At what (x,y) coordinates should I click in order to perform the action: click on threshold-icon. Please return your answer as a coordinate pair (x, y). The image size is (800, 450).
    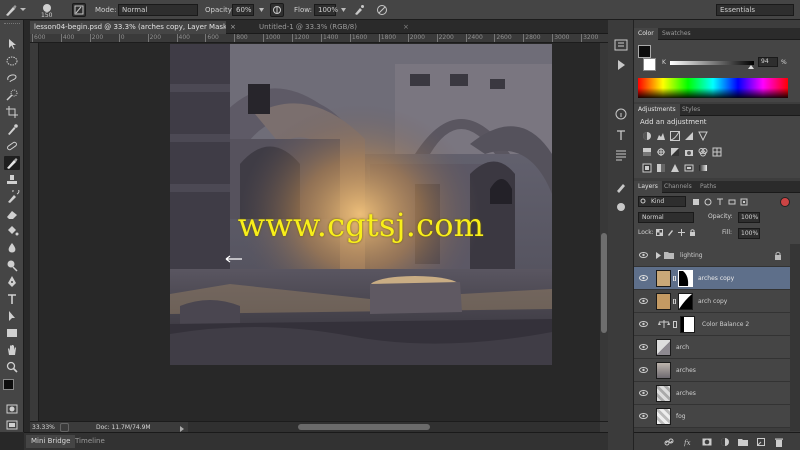
    Looking at the image, I should click on (675, 168).